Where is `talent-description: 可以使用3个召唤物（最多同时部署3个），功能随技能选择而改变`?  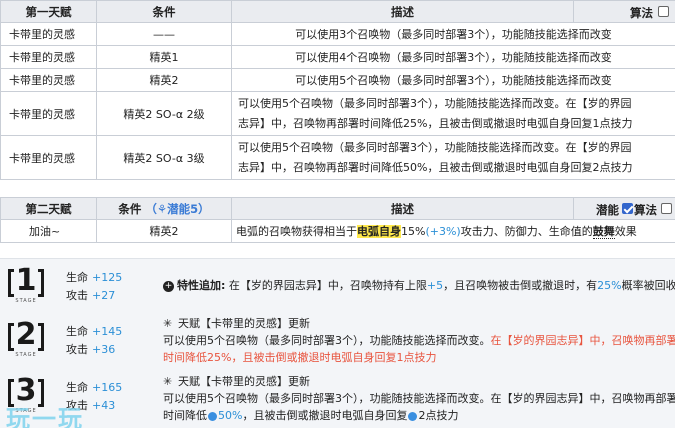 talent-description: 可以使用3个召唤物（最多同时部署3个），功能随技能选择而改变 is located at coordinates (453, 34).